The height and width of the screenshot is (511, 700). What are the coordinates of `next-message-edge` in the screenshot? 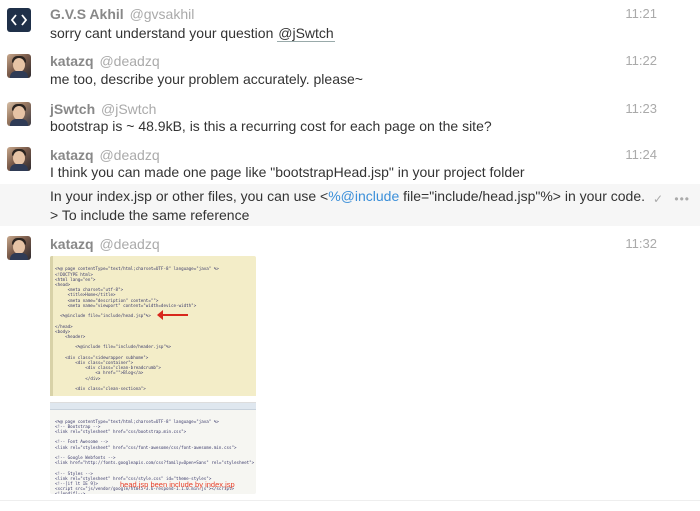 It's located at (350, 505).